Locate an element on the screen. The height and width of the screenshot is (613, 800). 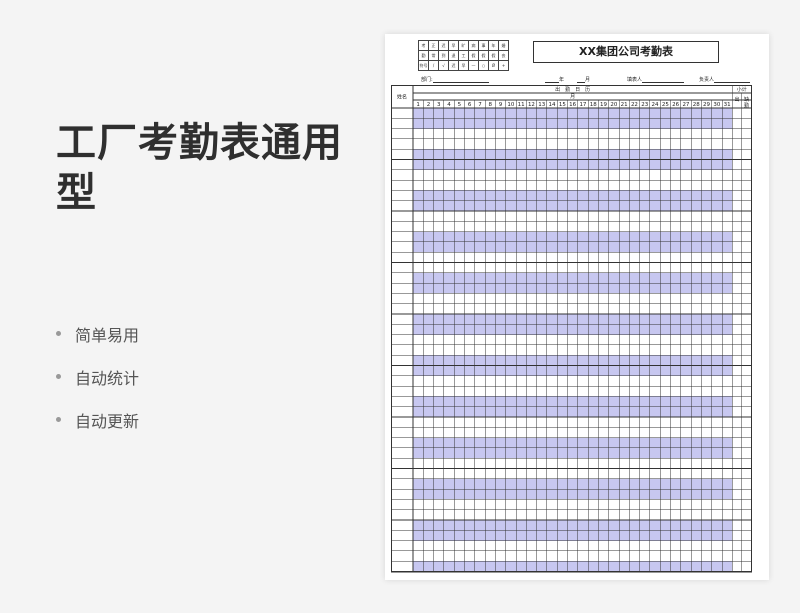
day-number: 18 is located at coordinates (593, 105).